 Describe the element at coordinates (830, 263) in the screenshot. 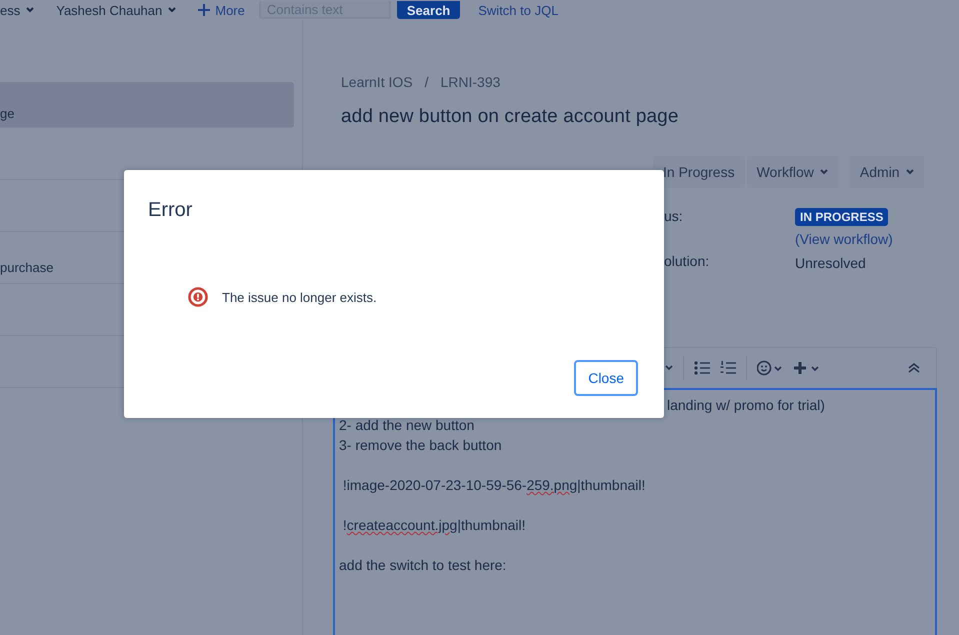

I see `field-value: Unresolved` at that location.